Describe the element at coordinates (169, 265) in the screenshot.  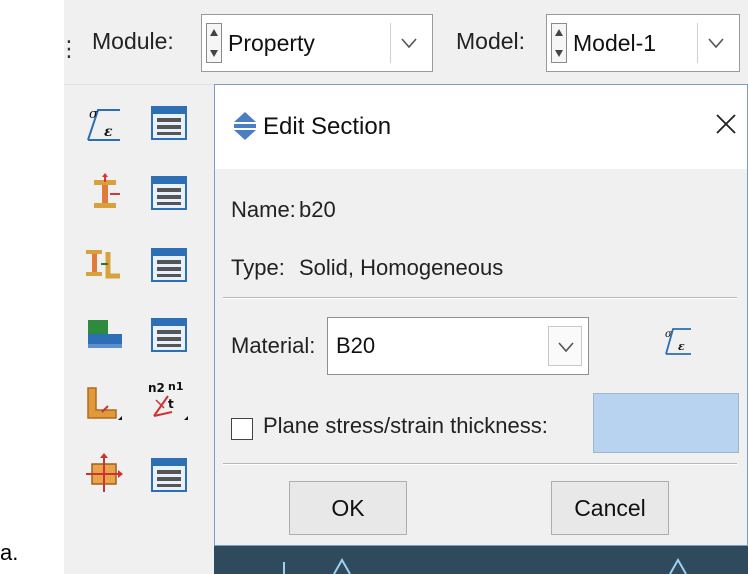
I see `profile-manager-icon` at that location.